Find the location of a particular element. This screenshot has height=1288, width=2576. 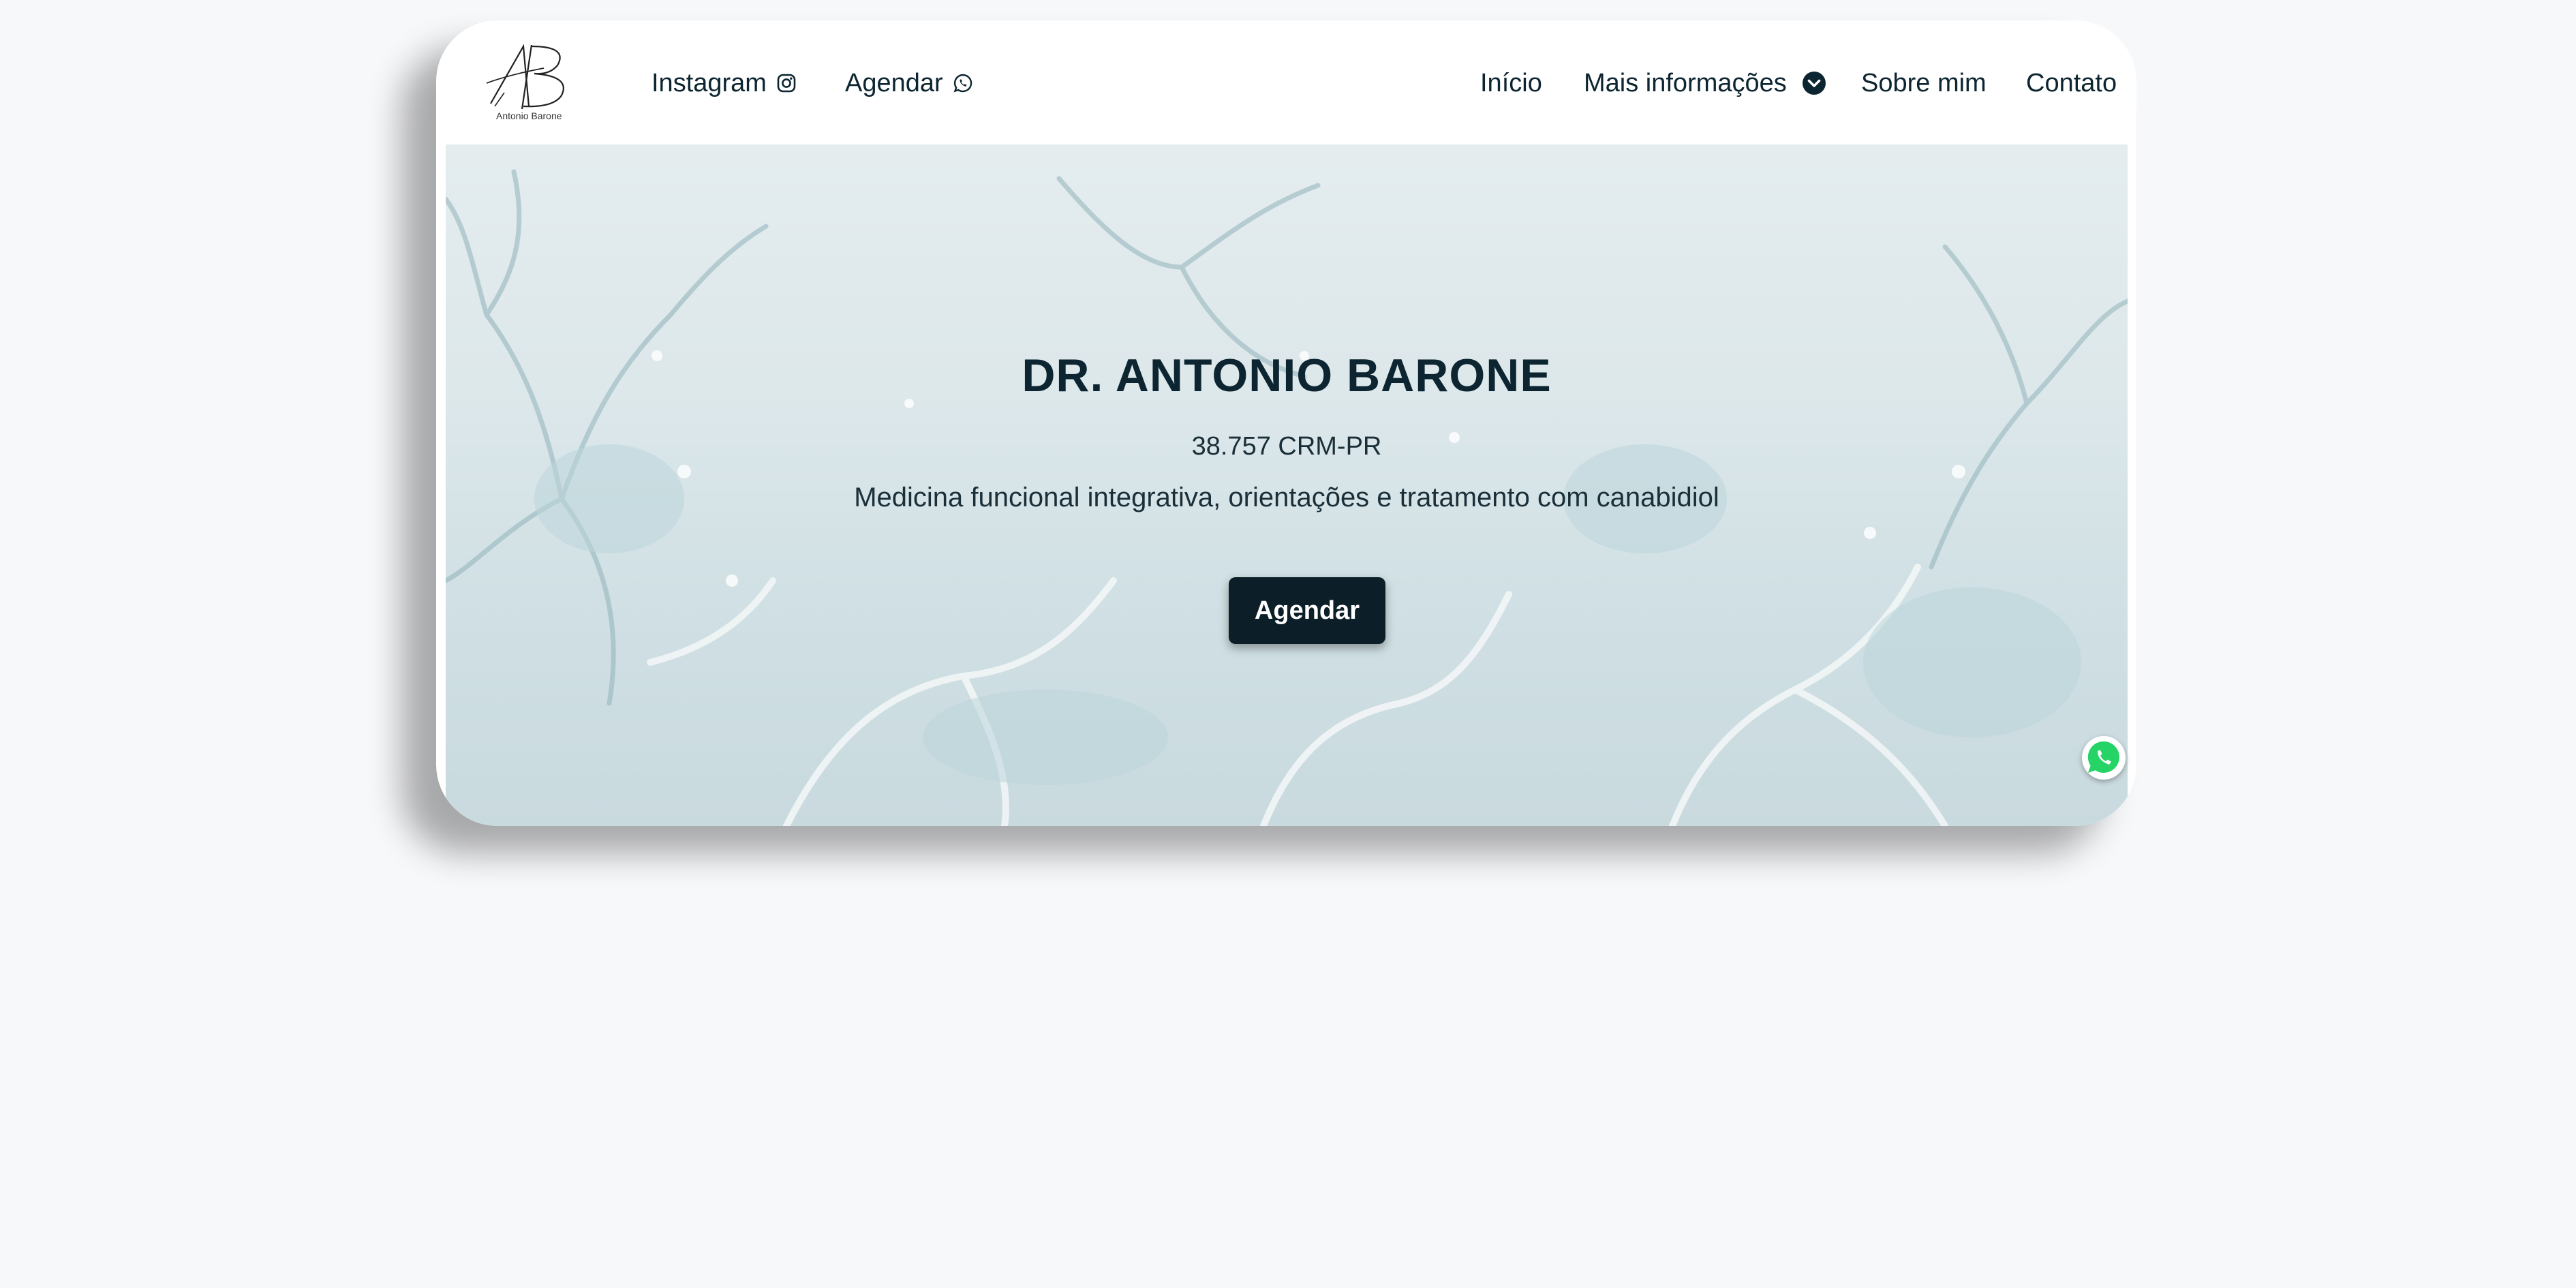

nav-mais-informacoes-dropdown: Mais informações is located at coordinates (1705, 83).